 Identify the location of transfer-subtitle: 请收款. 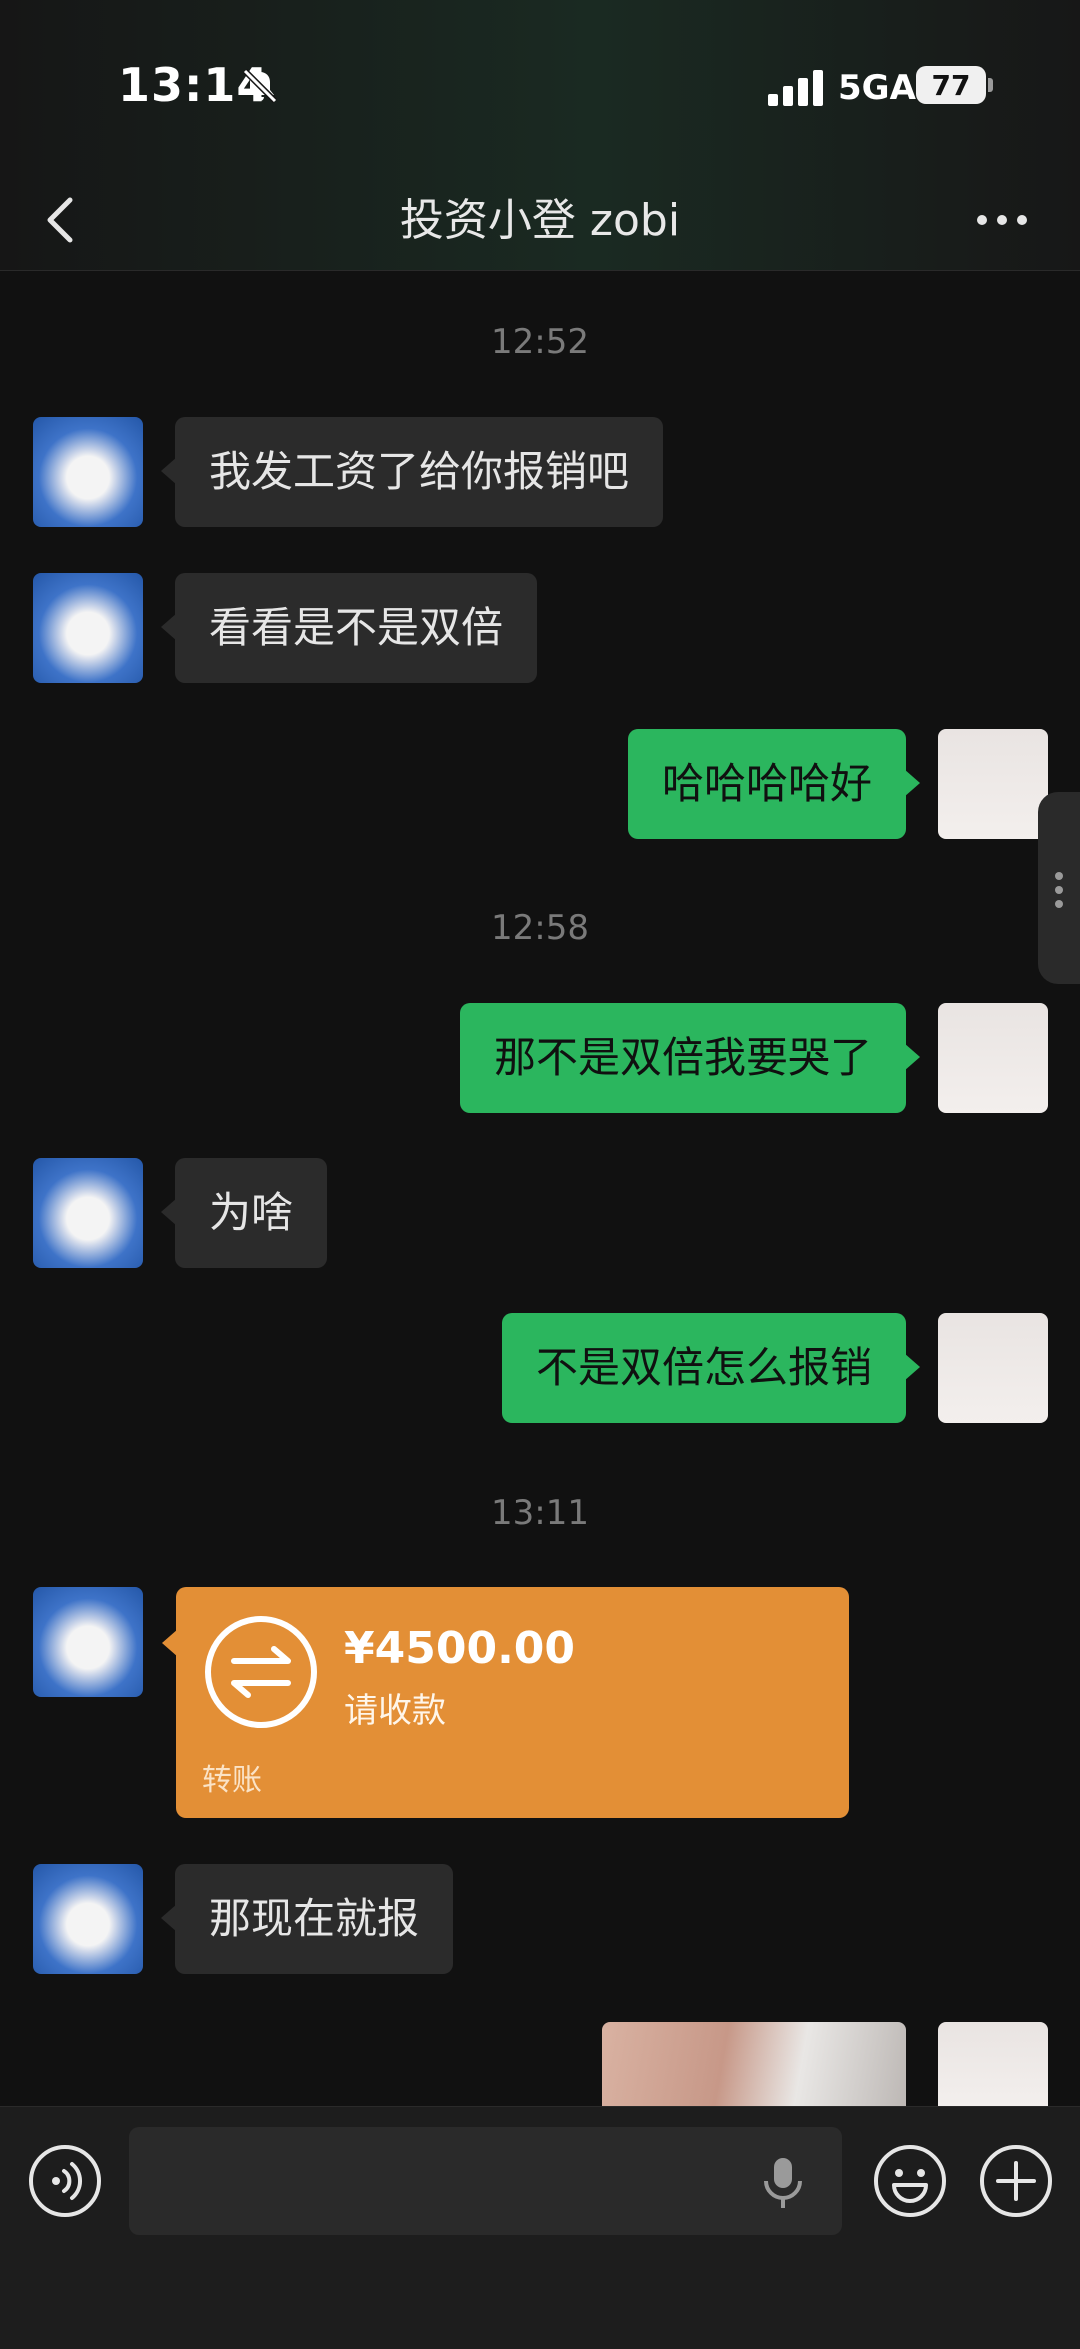
(395, 1711).